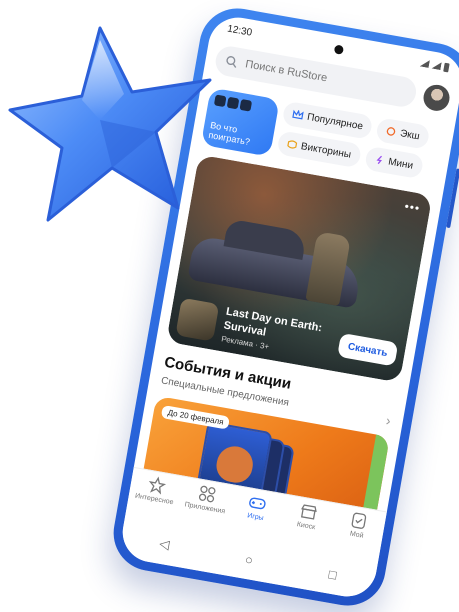 The image size is (459, 612). Describe the element at coordinates (249, 559) in the screenshot. I see `home-icon: ○` at that location.